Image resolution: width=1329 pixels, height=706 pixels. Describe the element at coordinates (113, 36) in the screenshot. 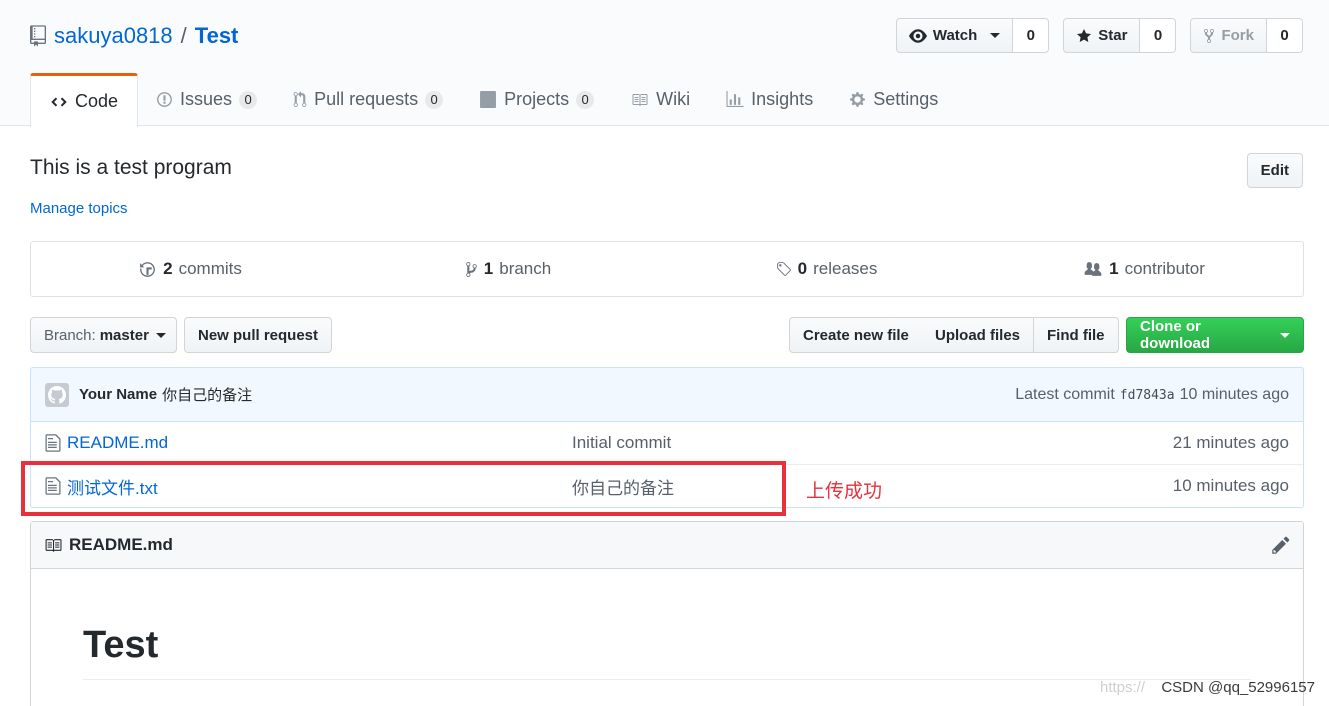

I see `repo-owner-link: sakuya0818` at that location.